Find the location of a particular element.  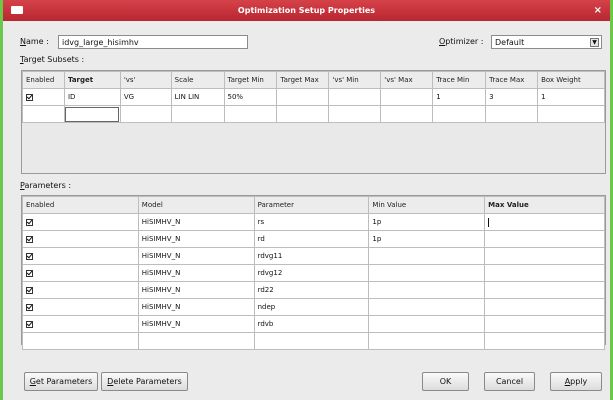

col-model: Model is located at coordinates (196, 205).